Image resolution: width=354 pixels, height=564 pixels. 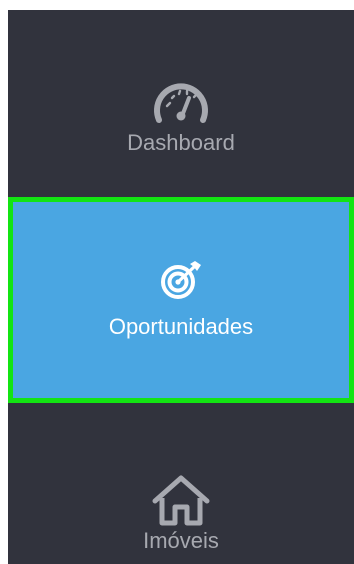 I want to click on target-icon, so click(x=181, y=280).